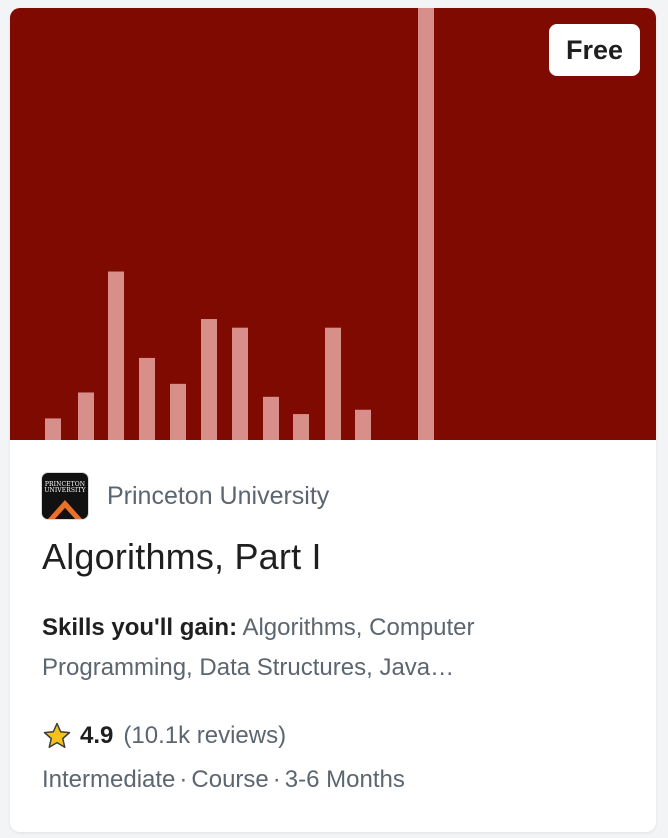 The image size is (668, 838). I want to click on course-meta: Intermediate · Course · 3-6 Months, so click(223, 780).